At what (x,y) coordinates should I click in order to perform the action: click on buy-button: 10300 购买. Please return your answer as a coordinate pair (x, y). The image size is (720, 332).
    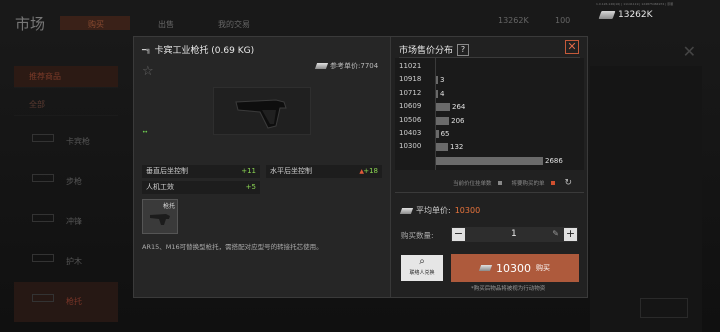
    Looking at the image, I should click on (515, 268).